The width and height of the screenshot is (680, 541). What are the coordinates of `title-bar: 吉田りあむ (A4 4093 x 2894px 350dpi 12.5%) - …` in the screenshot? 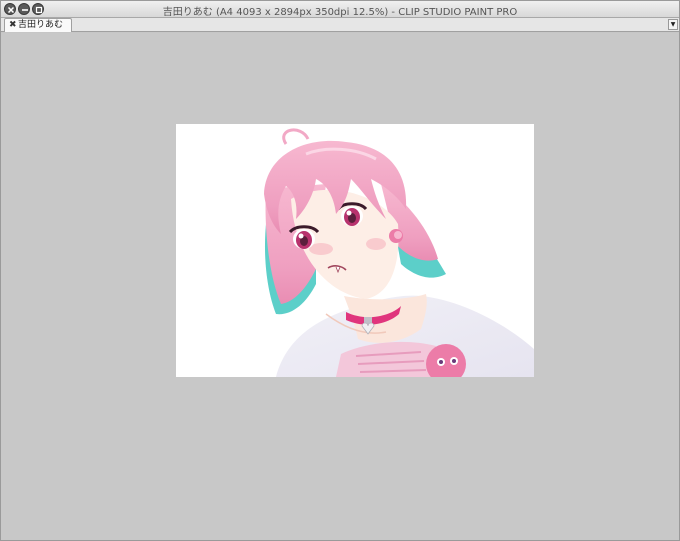 It's located at (340, 9).